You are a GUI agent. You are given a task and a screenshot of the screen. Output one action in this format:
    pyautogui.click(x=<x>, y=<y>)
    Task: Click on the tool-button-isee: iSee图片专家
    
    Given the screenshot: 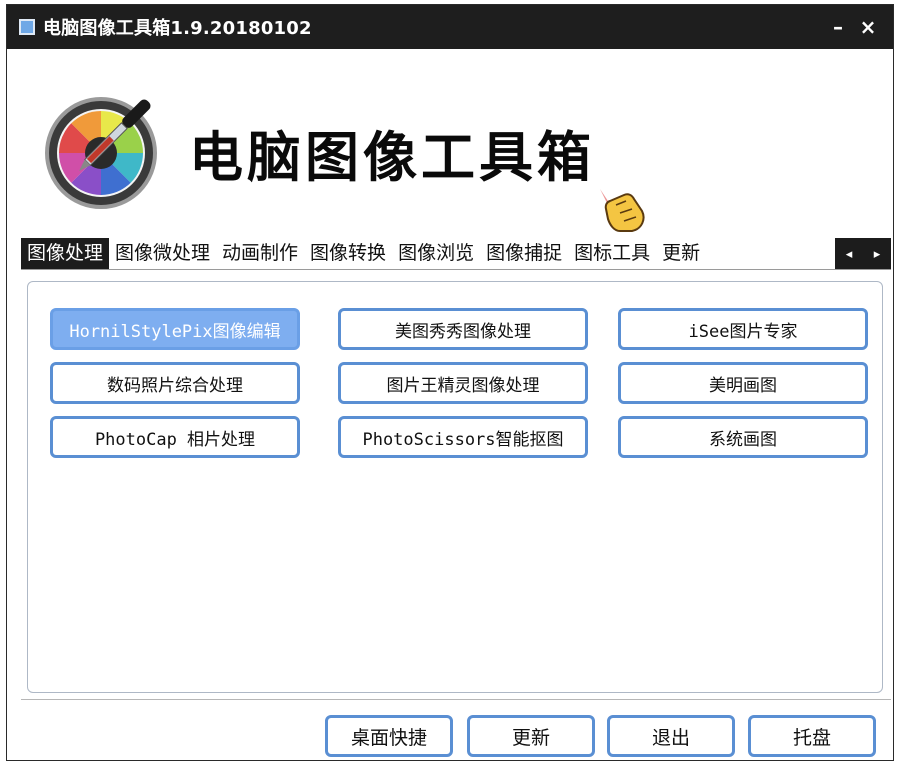 What is the action you would take?
    pyautogui.click(x=743, y=329)
    